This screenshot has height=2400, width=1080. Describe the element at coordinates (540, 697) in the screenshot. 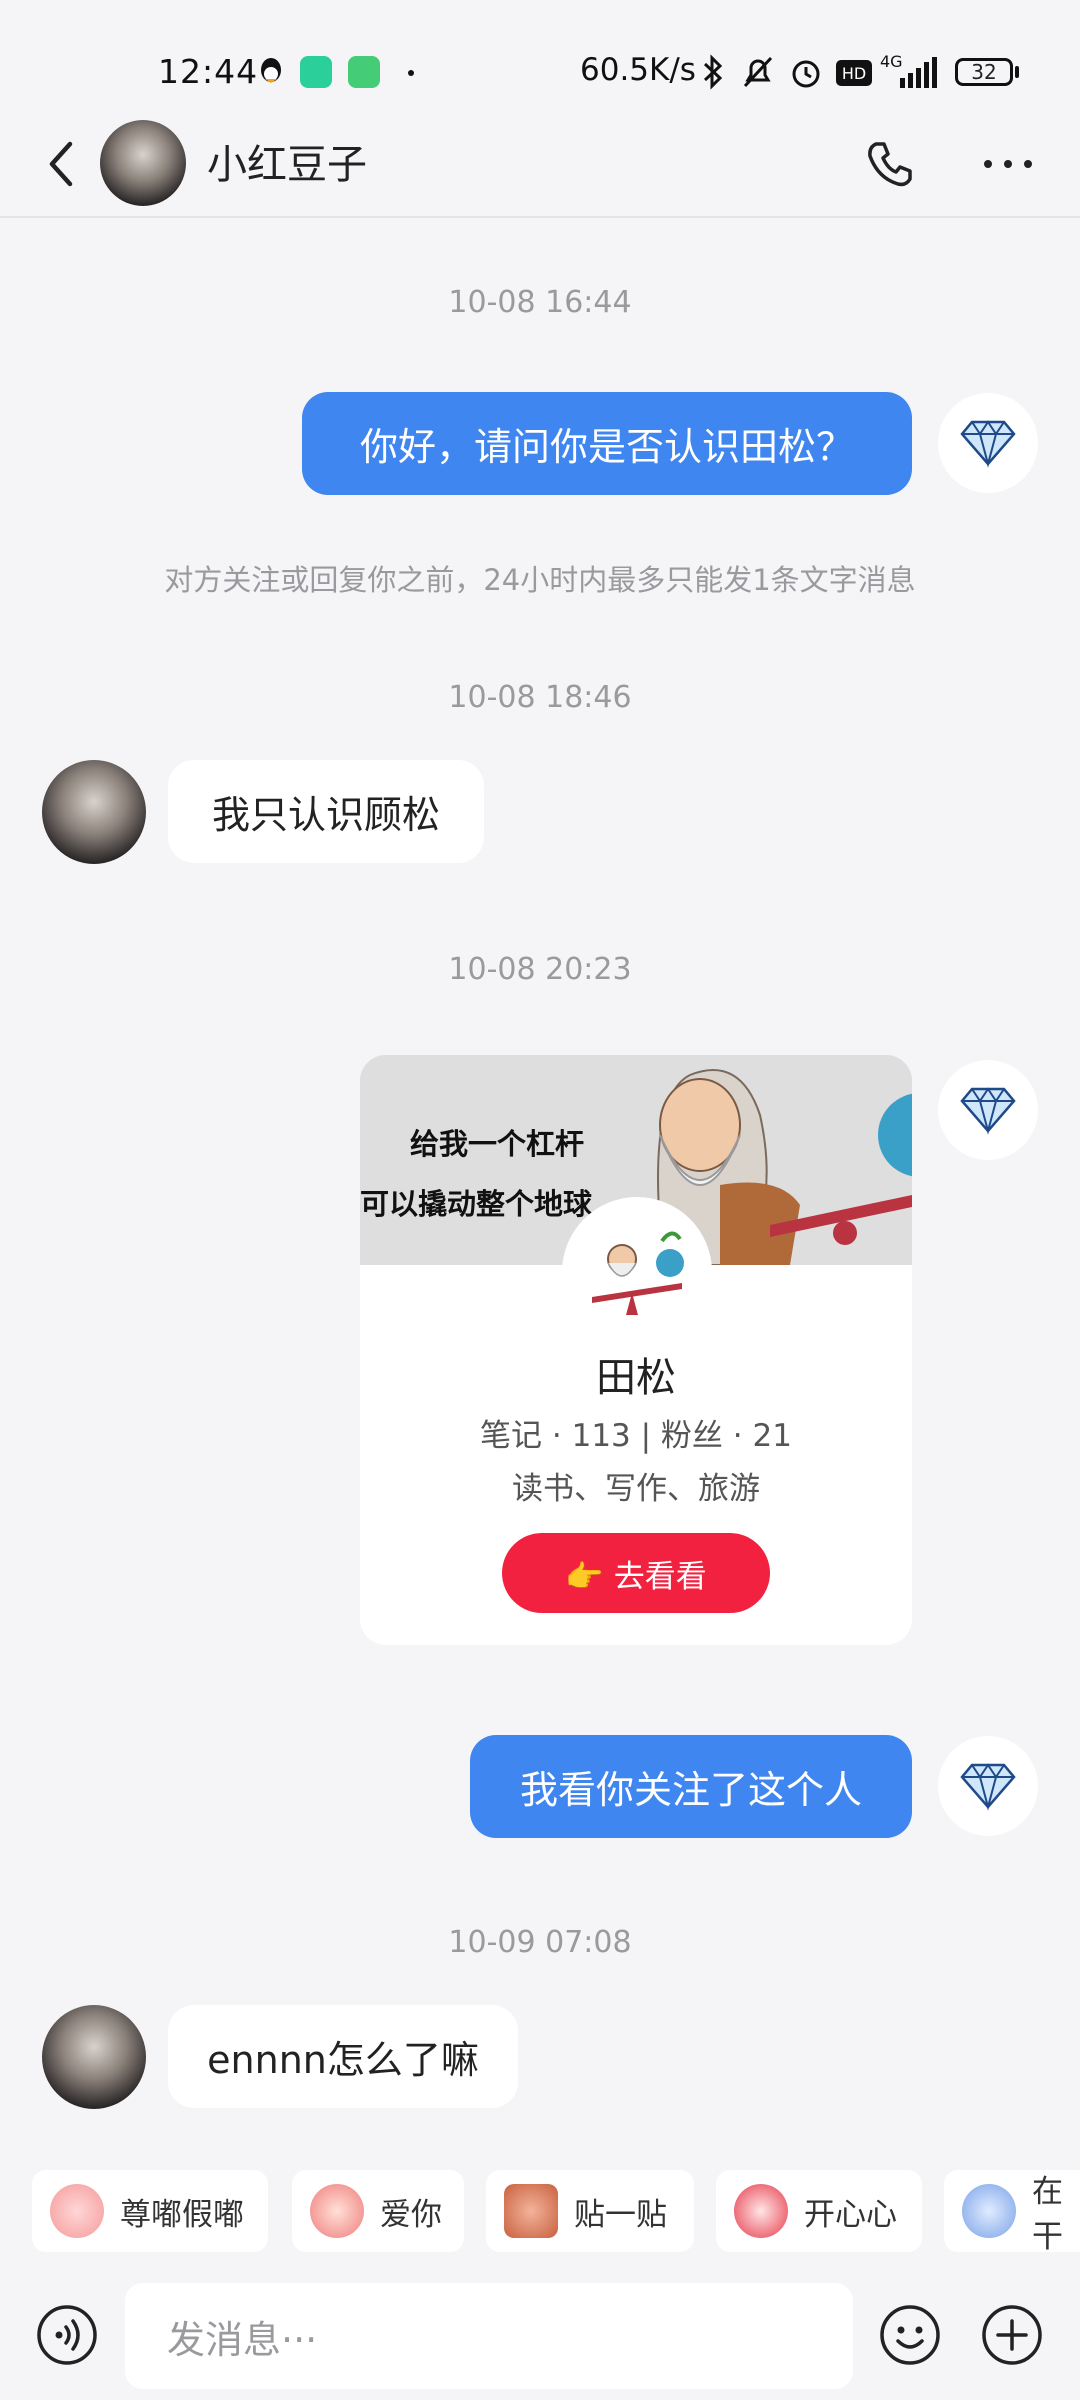

I see `message-timestamp: 10-08 18:46` at that location.